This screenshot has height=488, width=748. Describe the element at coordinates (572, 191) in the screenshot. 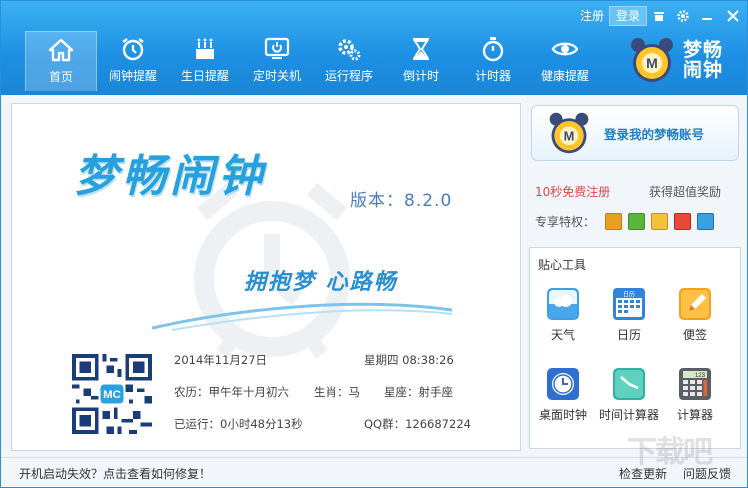

I see `free-register-link: 10秒免费注册` at that location.